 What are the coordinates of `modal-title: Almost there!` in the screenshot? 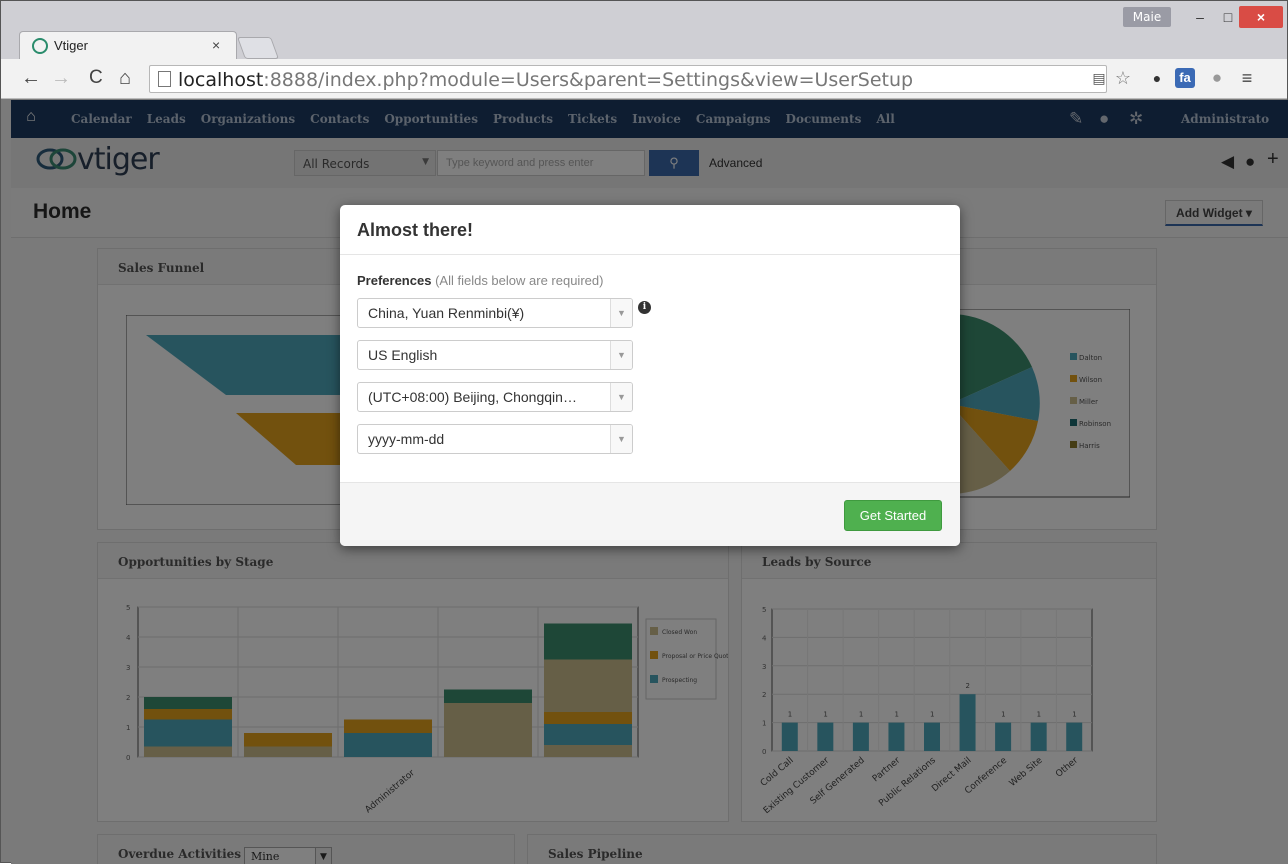 It's located at (415, 230).